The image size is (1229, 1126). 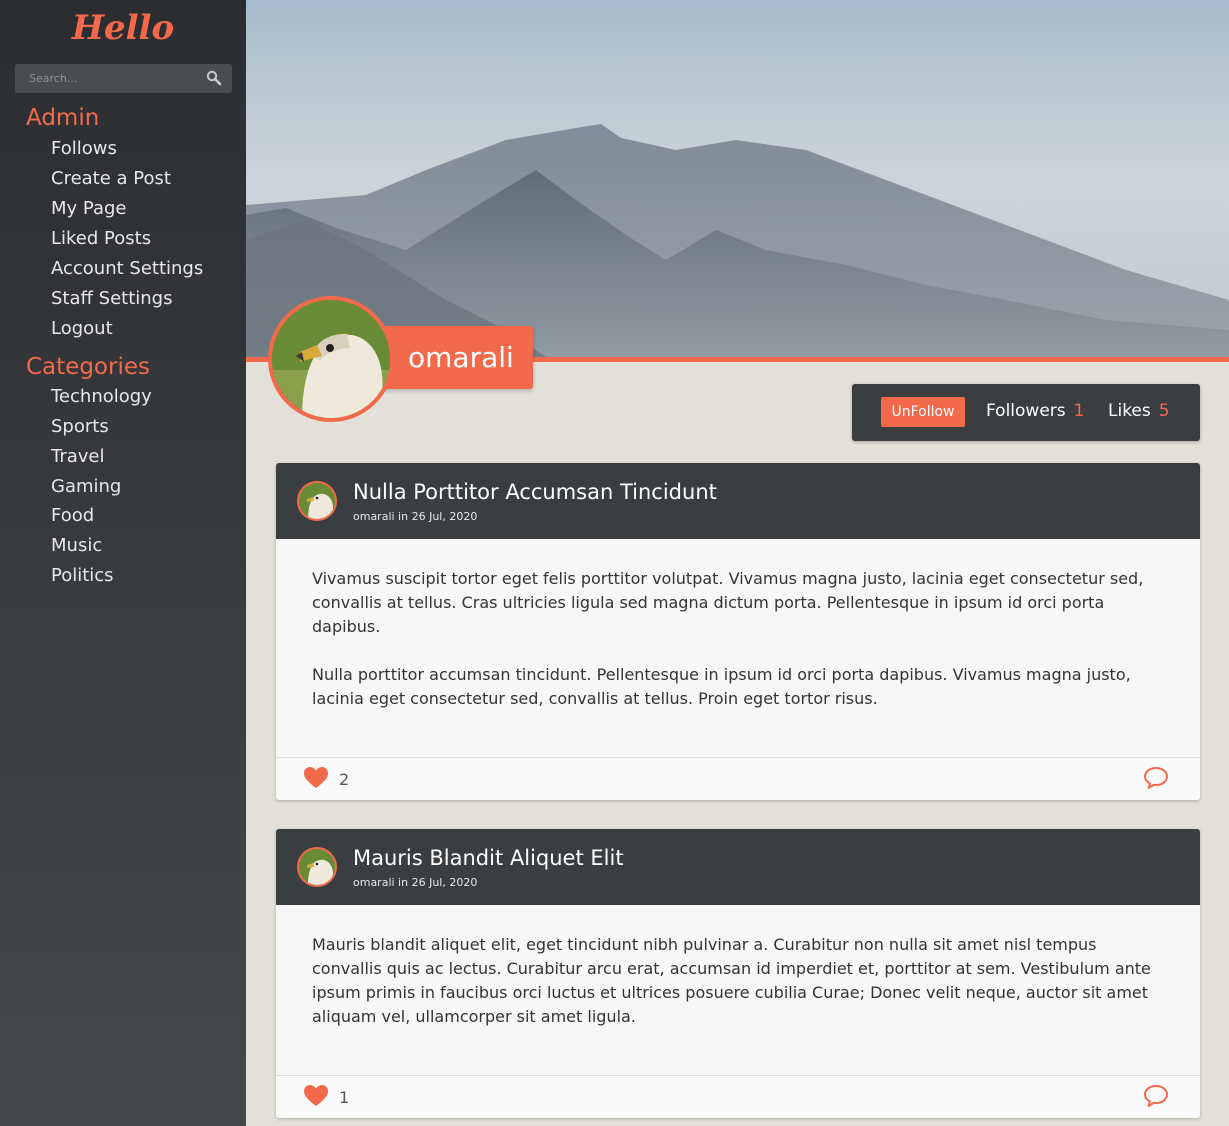 What do you see at coordinates (123, 28) in the screenshot?
I see `app-logo: Hello` at bounding box center [123, 28].